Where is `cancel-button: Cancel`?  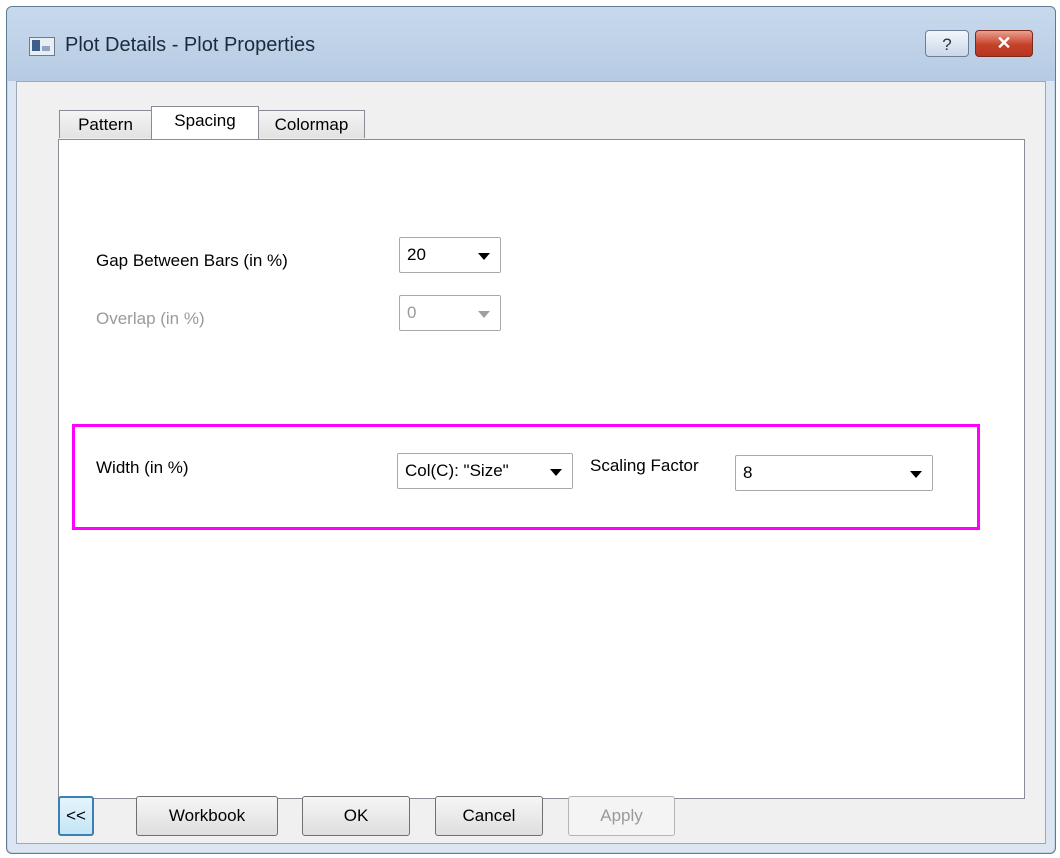 cancel-button: Cancel is located at coordinates (489, 816).